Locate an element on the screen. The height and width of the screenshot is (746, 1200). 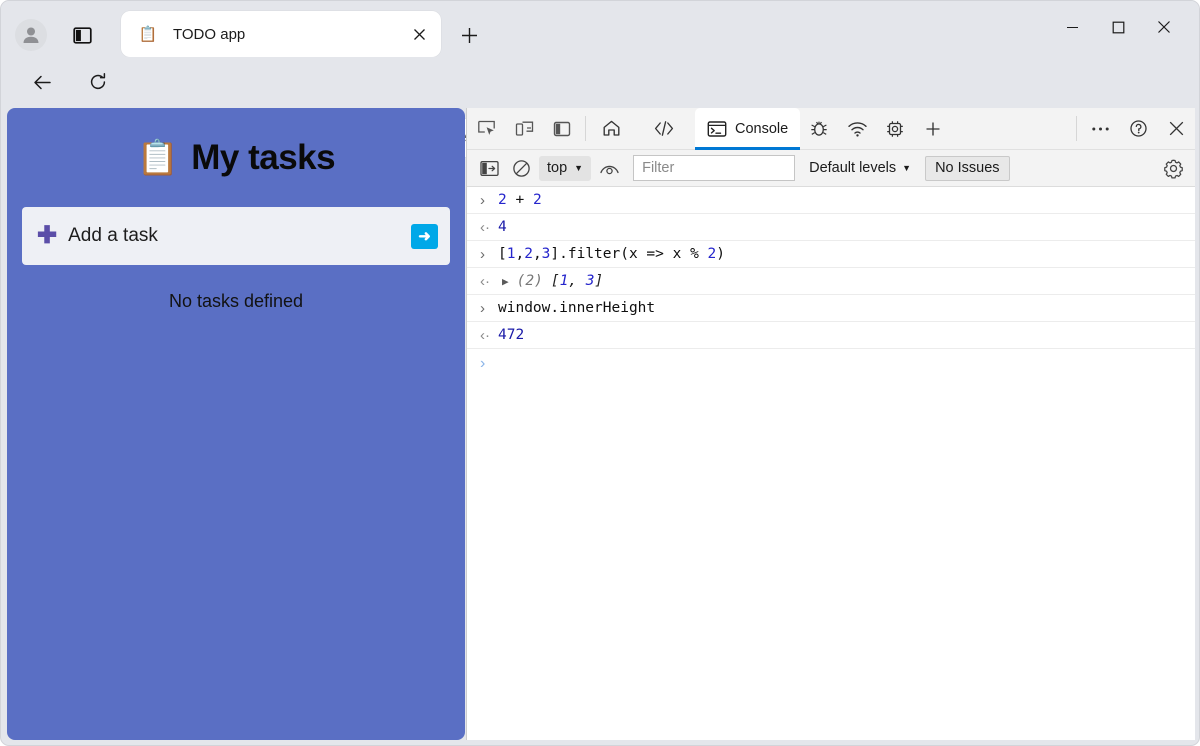
console-settings-gear-icon is located at coordinates (1173, 168).